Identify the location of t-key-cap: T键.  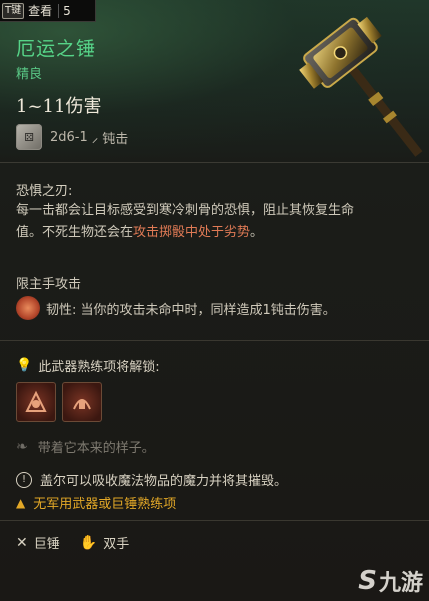
(13, 10).